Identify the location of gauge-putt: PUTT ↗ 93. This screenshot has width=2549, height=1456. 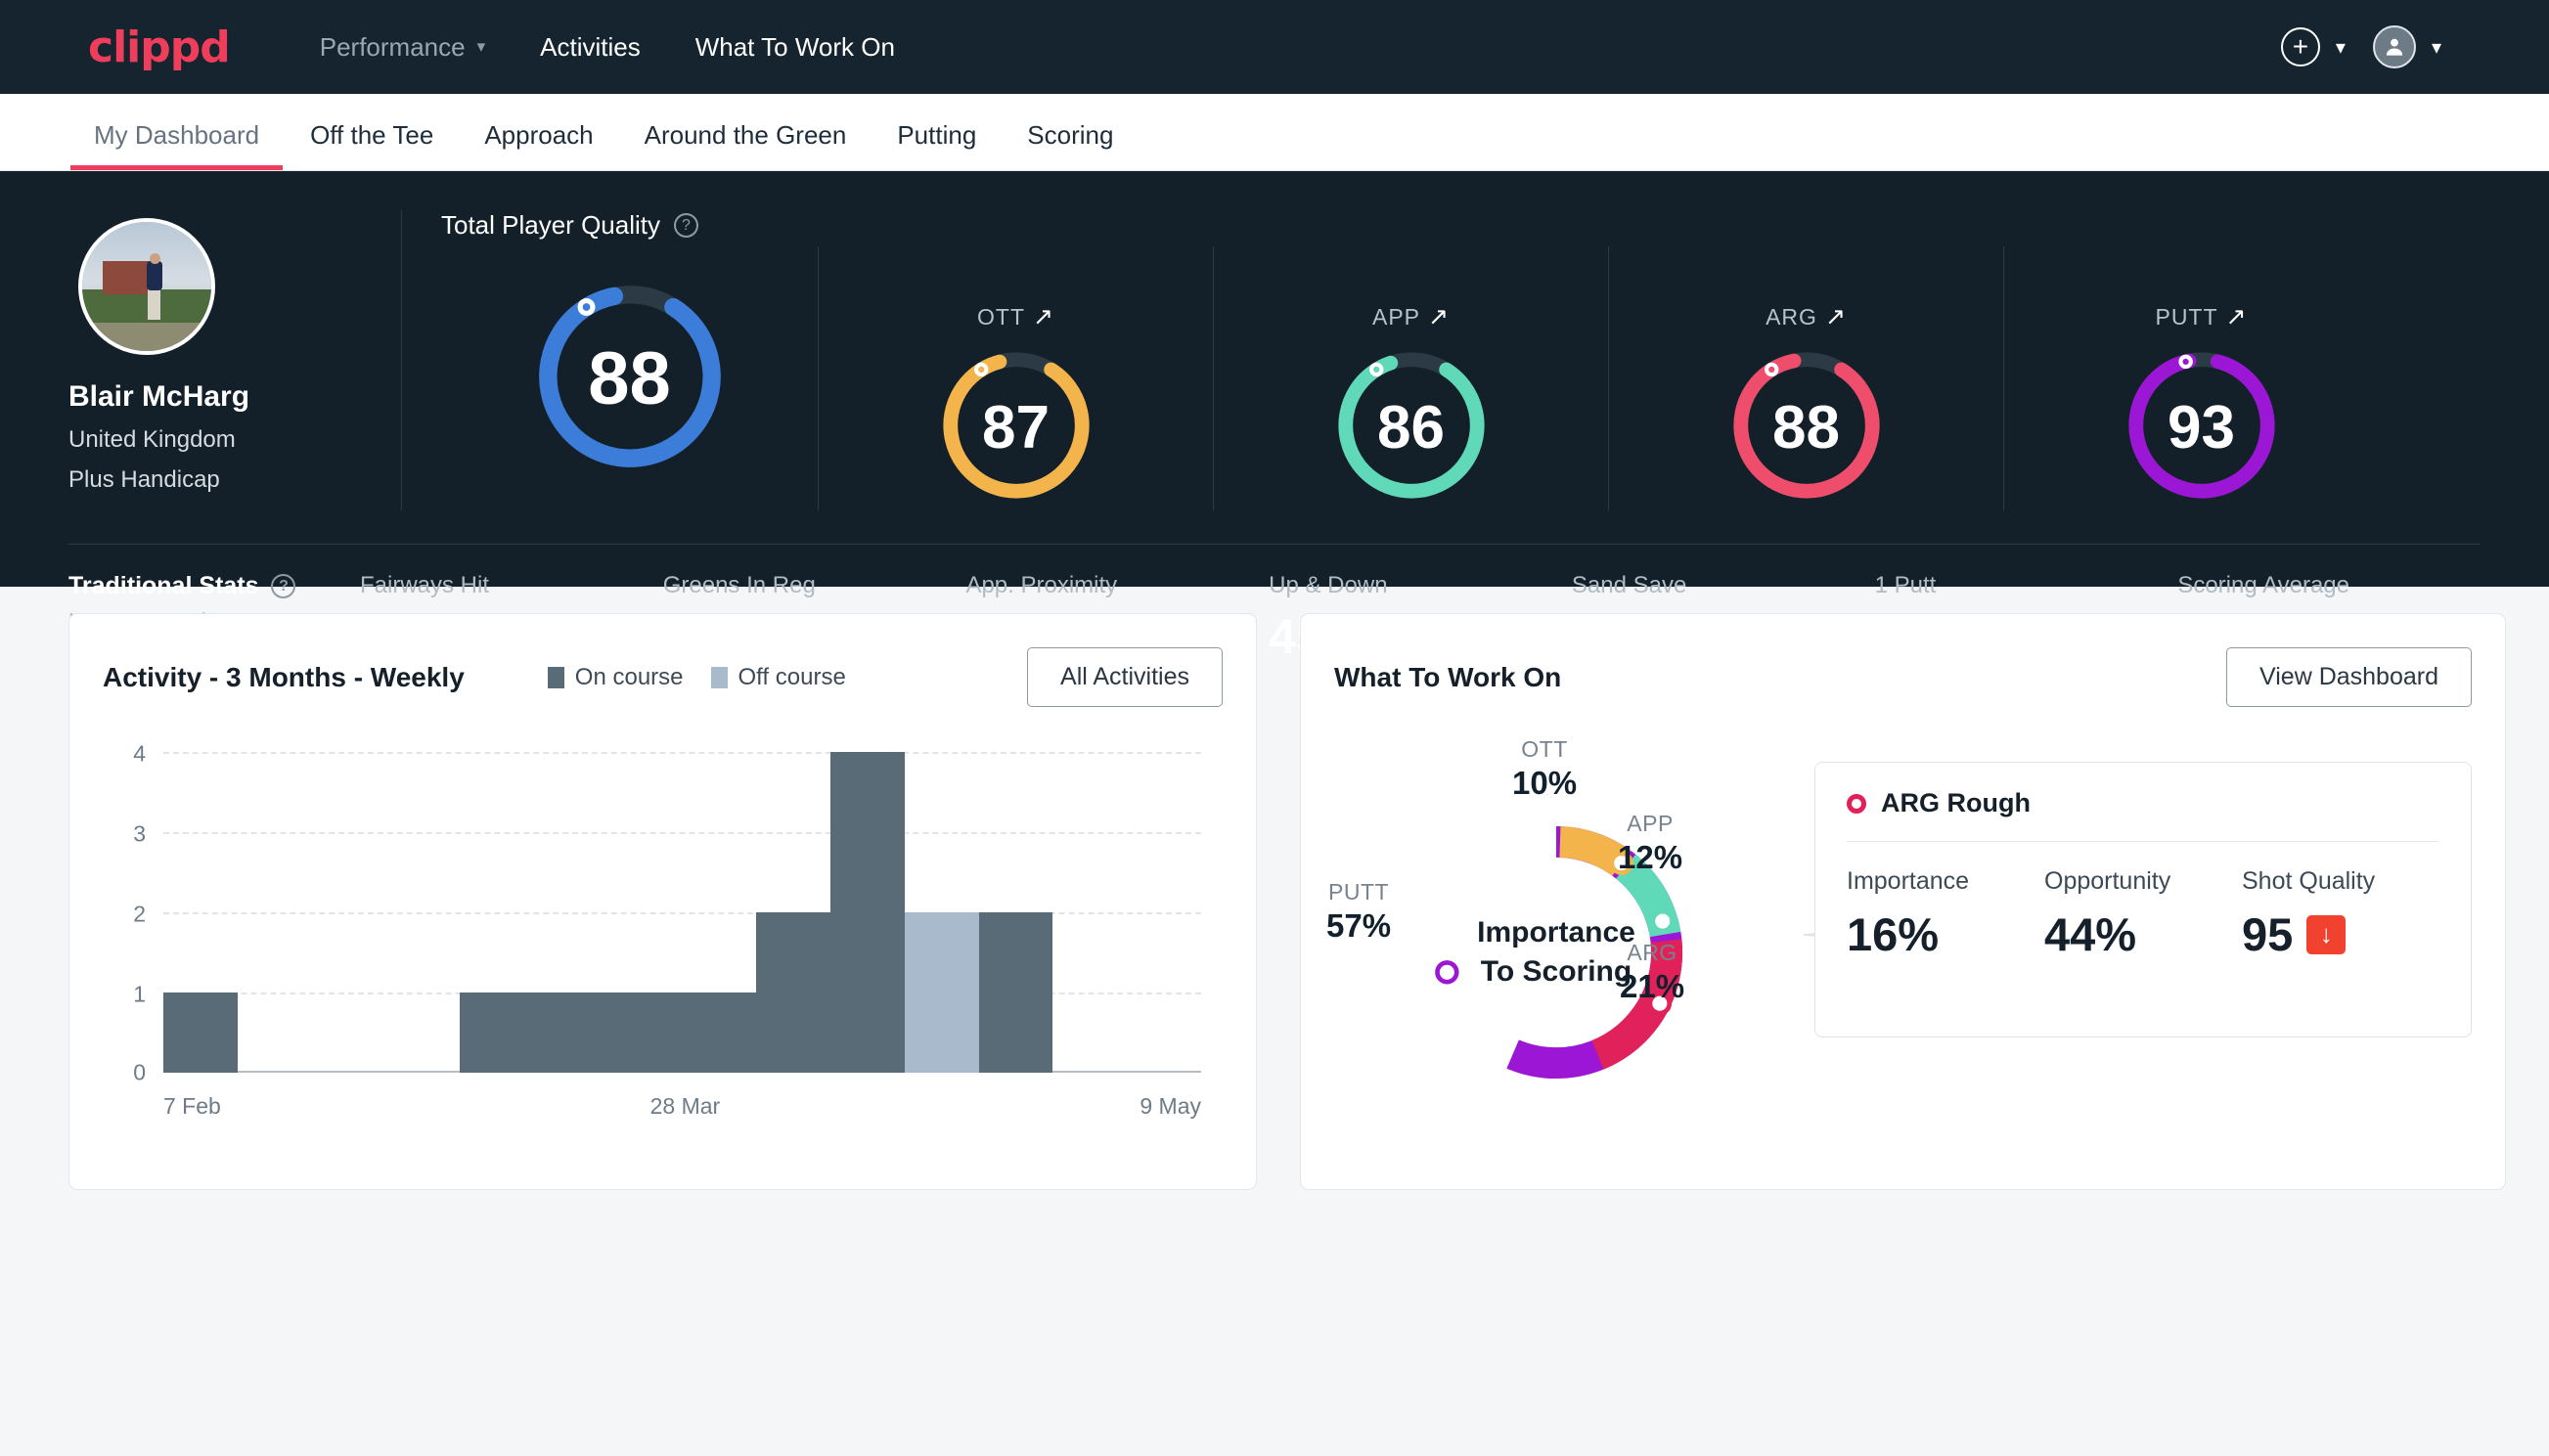
(2201, 378).